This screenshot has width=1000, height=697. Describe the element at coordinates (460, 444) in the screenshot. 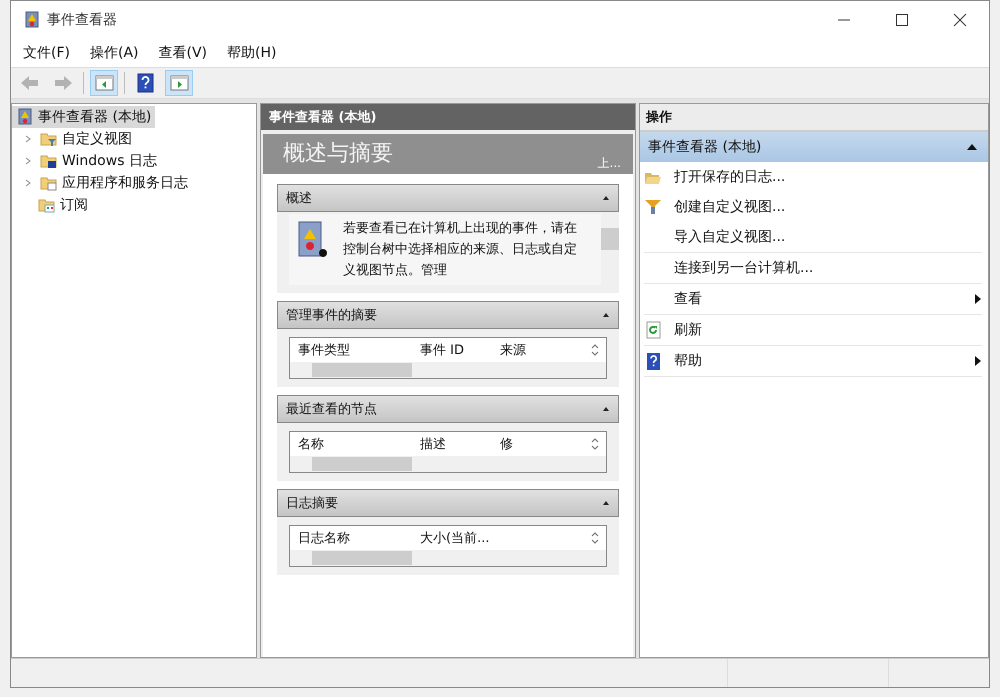

I see `column-header: 描述` at that location.